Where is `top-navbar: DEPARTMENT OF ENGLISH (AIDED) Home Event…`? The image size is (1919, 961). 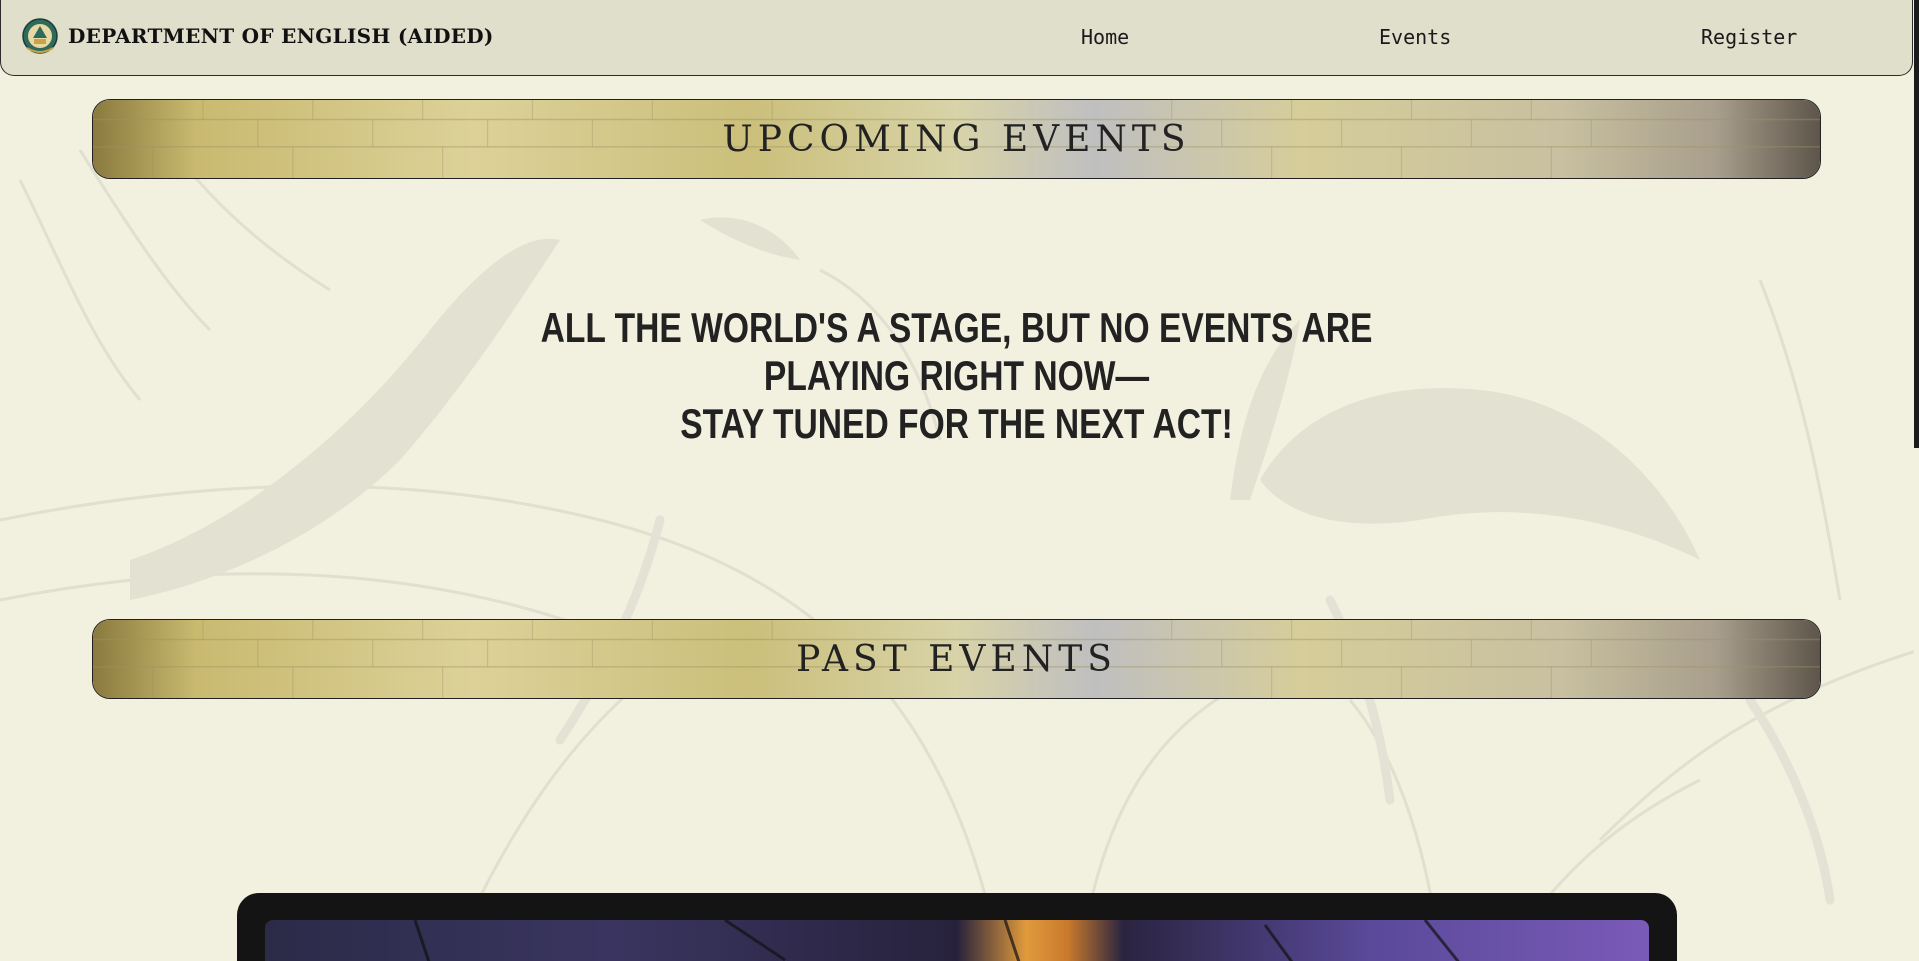 top-navbar: DEPARTMENT OF ENGLISH (AIDED) Home Event… is located at coordinates (956, 38).